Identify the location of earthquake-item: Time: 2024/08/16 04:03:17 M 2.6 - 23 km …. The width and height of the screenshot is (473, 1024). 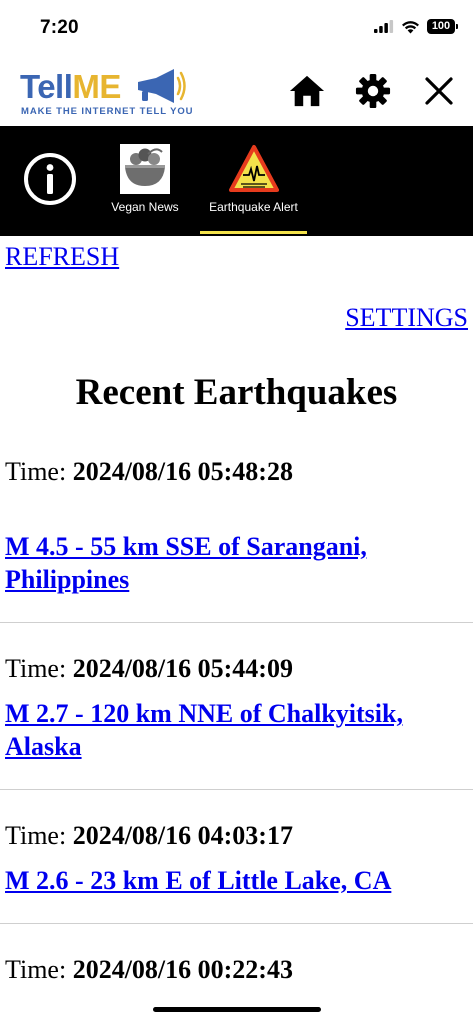
(236, 857).